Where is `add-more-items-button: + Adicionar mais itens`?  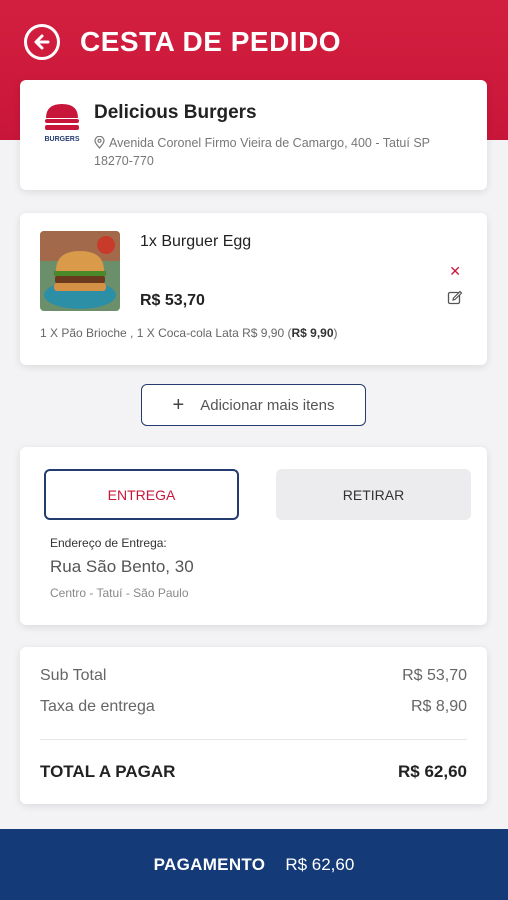
add-more-items-button: + Adicionar mais itens is located at coordinates (253, 405).